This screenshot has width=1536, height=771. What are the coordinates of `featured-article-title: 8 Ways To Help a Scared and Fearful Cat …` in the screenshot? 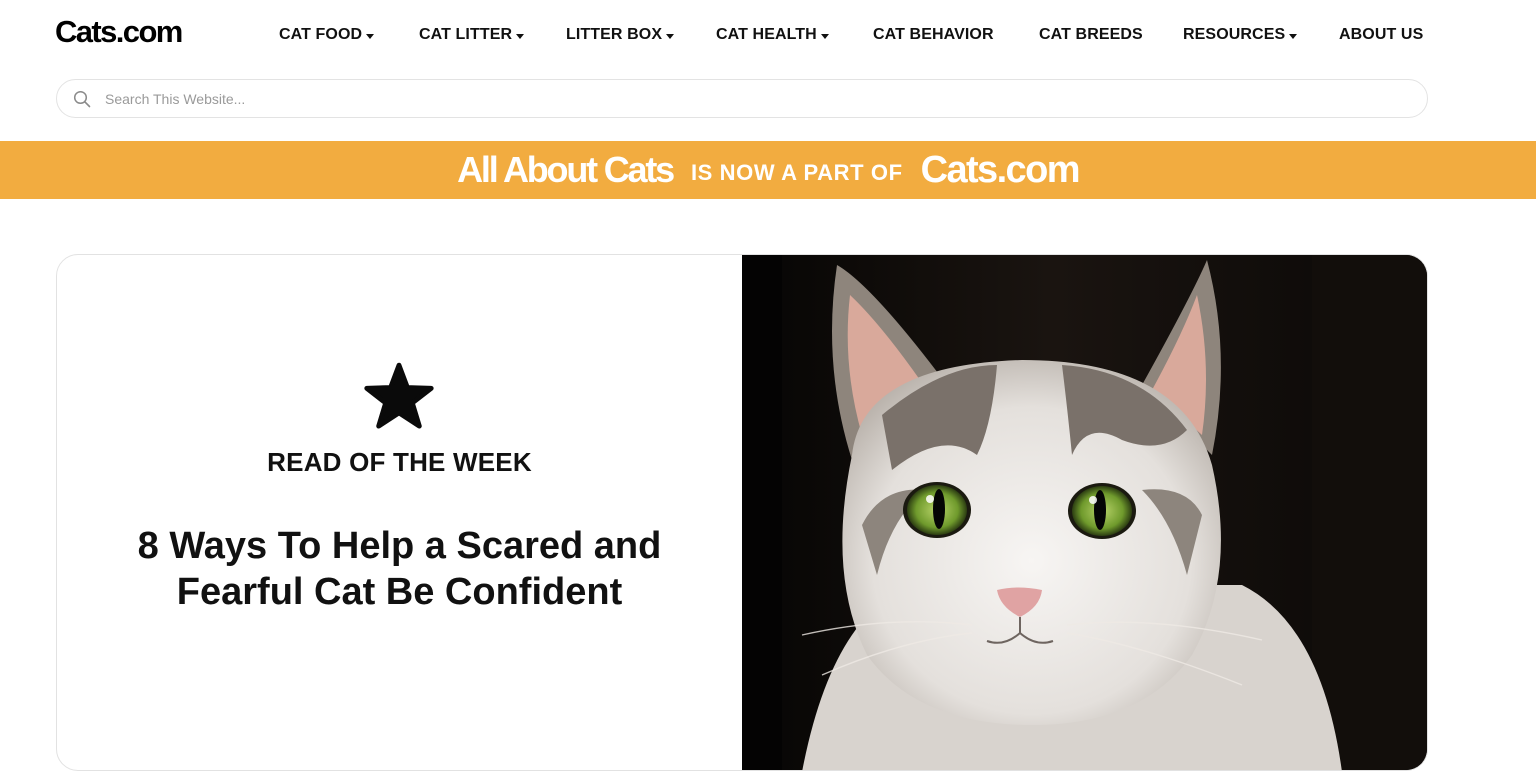 It's located at (399, 569).